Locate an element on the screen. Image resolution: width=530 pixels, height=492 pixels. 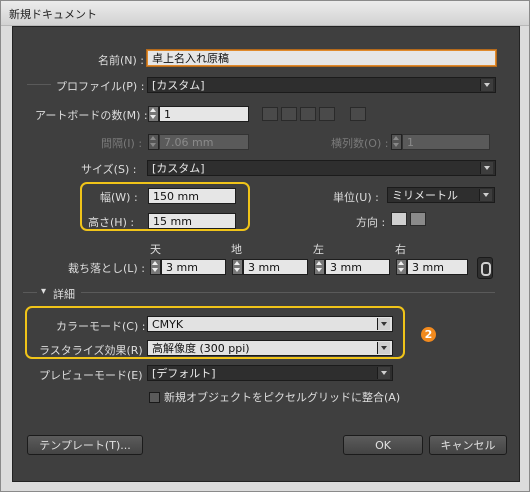
bleed-label: 裁ち落とし(L) : is located at coordinates (106, 268).